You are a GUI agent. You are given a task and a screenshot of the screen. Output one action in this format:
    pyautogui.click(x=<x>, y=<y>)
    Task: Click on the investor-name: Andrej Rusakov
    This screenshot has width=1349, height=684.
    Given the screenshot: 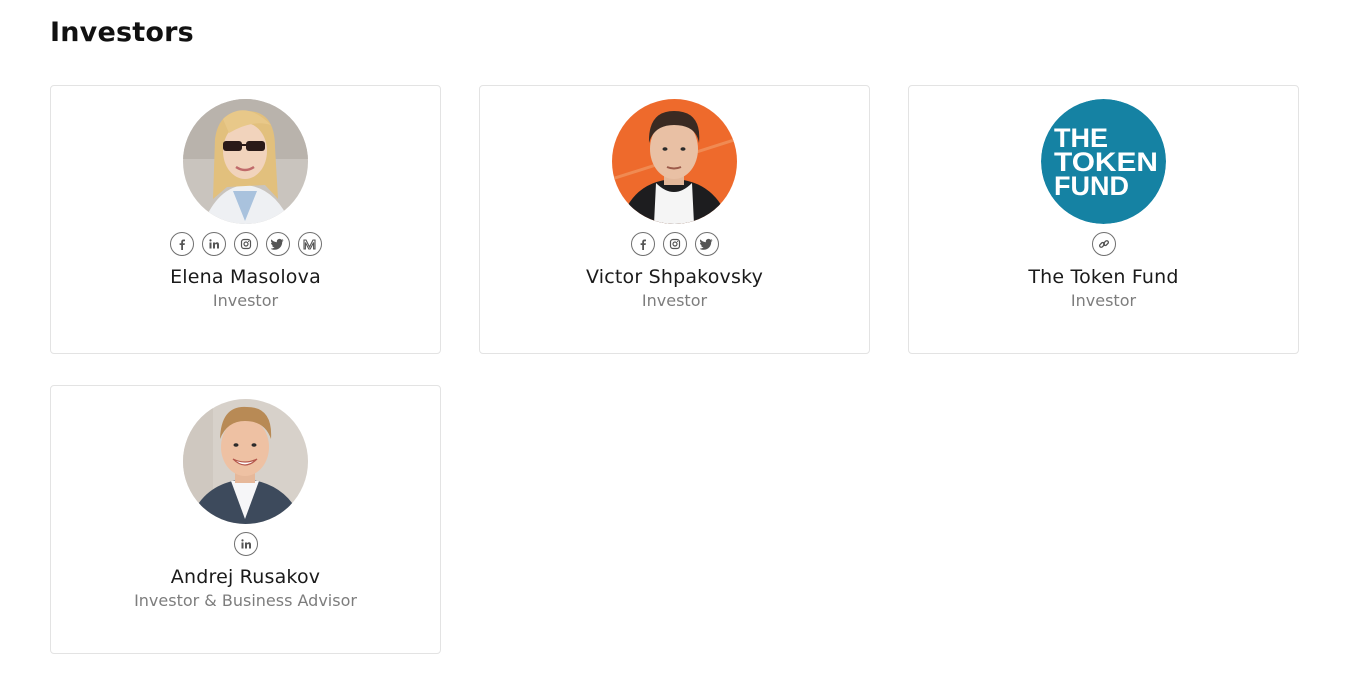 What is the action you would take?
    pyautogui.click(x=245, y=577)
    